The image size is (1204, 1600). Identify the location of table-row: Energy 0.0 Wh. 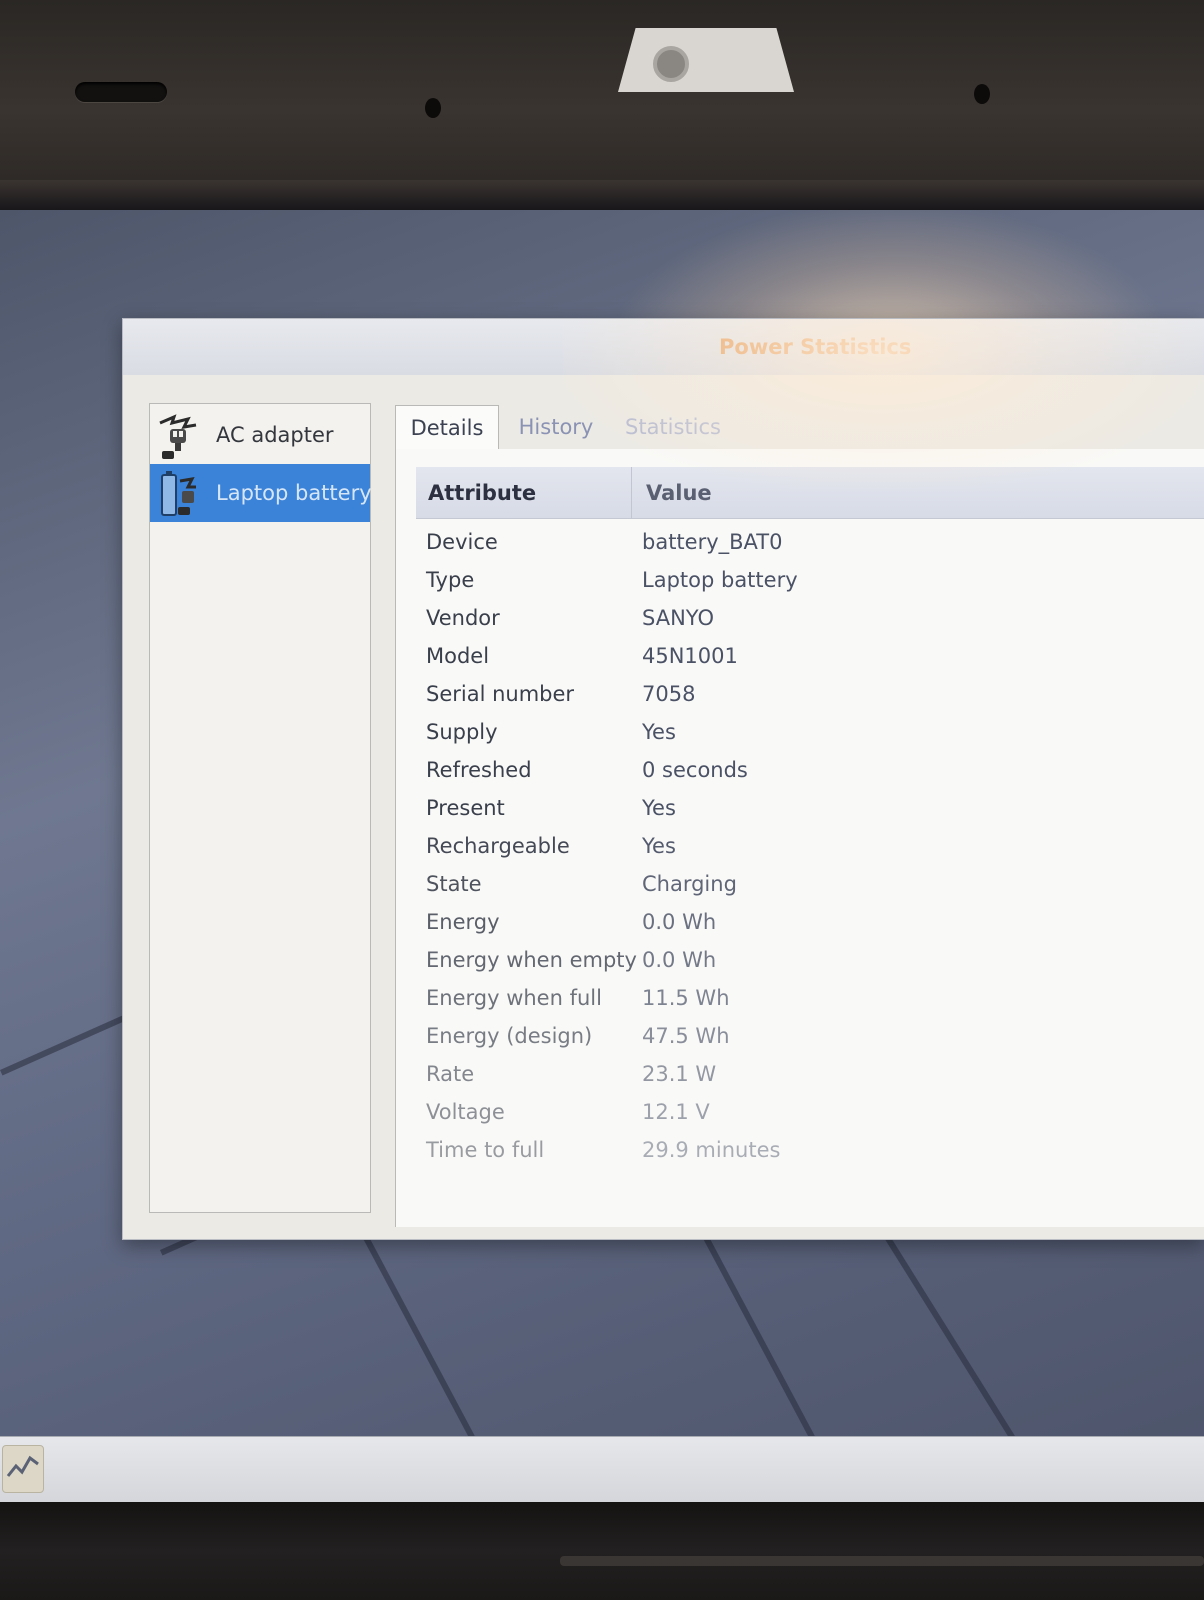
(810, 922).